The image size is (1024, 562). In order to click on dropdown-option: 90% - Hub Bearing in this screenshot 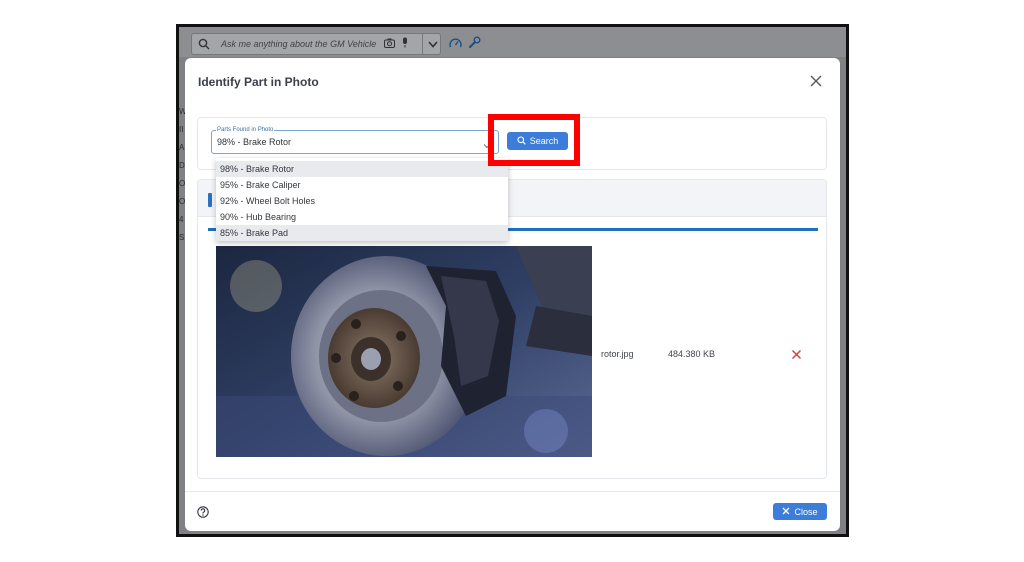, I will do `click(362, 217)`.